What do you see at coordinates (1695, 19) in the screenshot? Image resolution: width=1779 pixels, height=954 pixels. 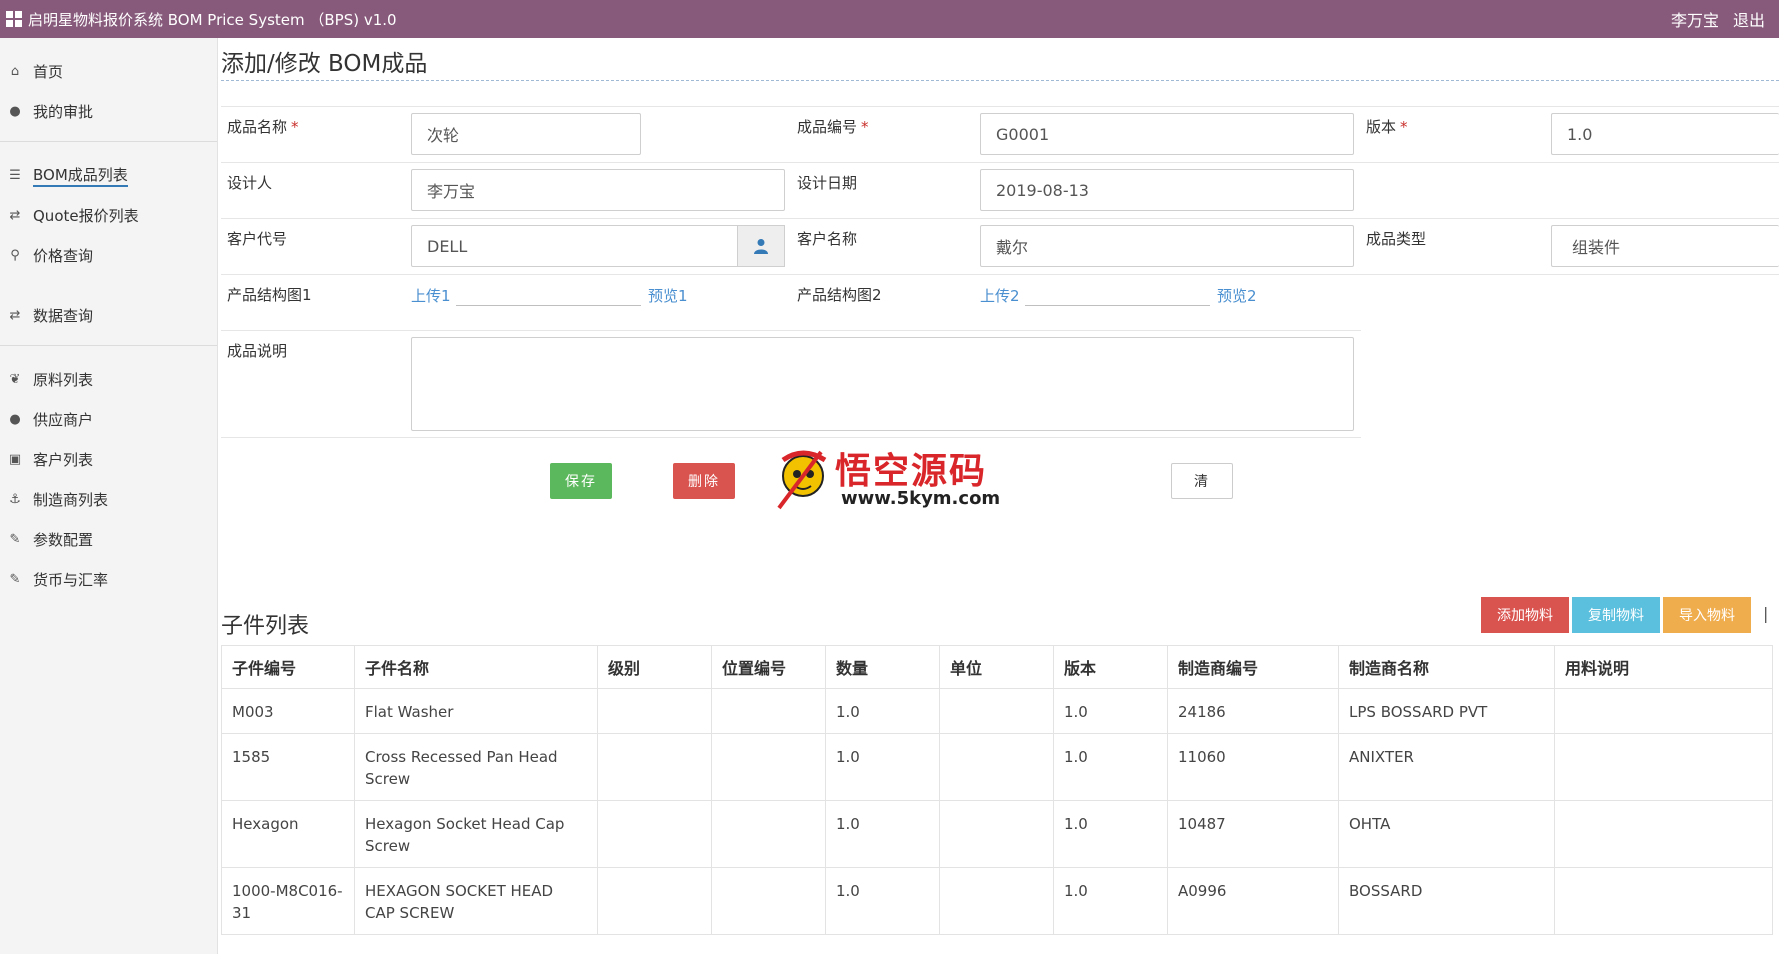 I see `user-name: 李万宝` at bounding box center [1695, 19].